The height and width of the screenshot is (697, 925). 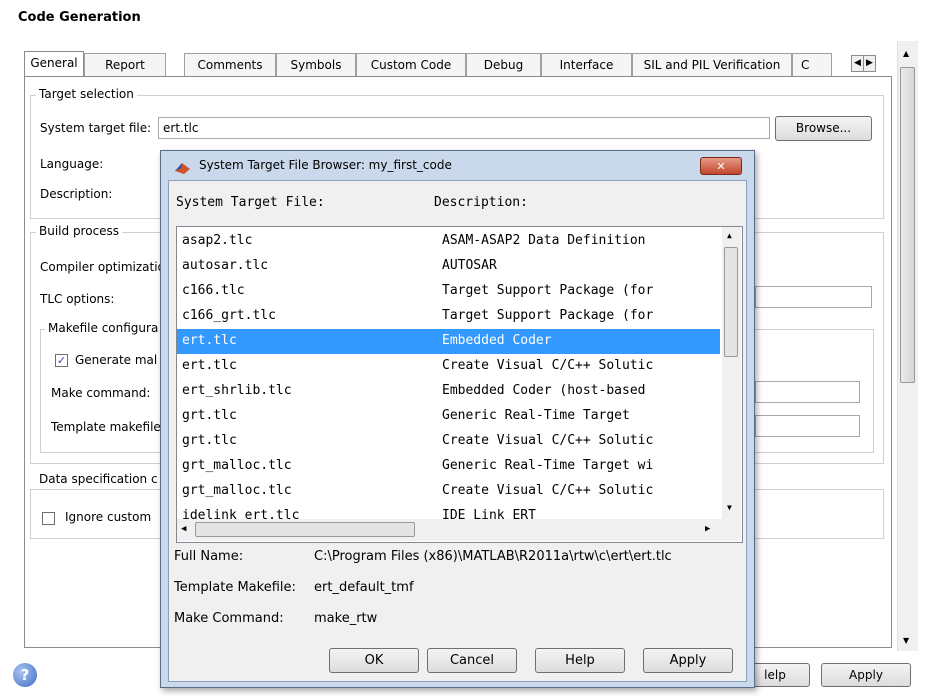 I want to click on tab-symbols: Symbols, so click(x=316, y=64).